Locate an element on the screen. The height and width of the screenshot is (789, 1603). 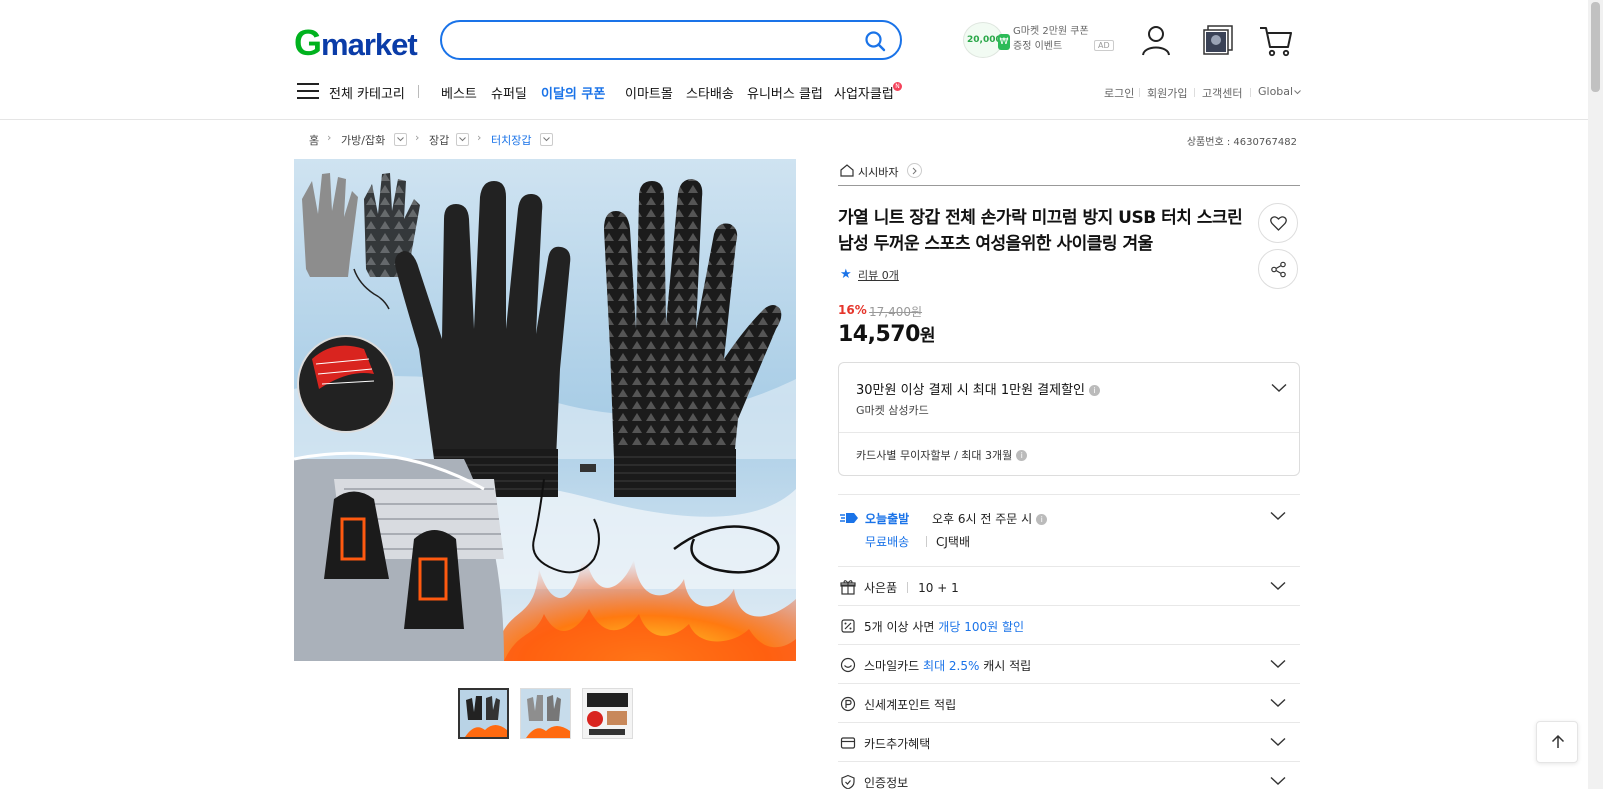
card-extra-benefit-label: 카드추가혜택 is located at coordinates (897, 744).